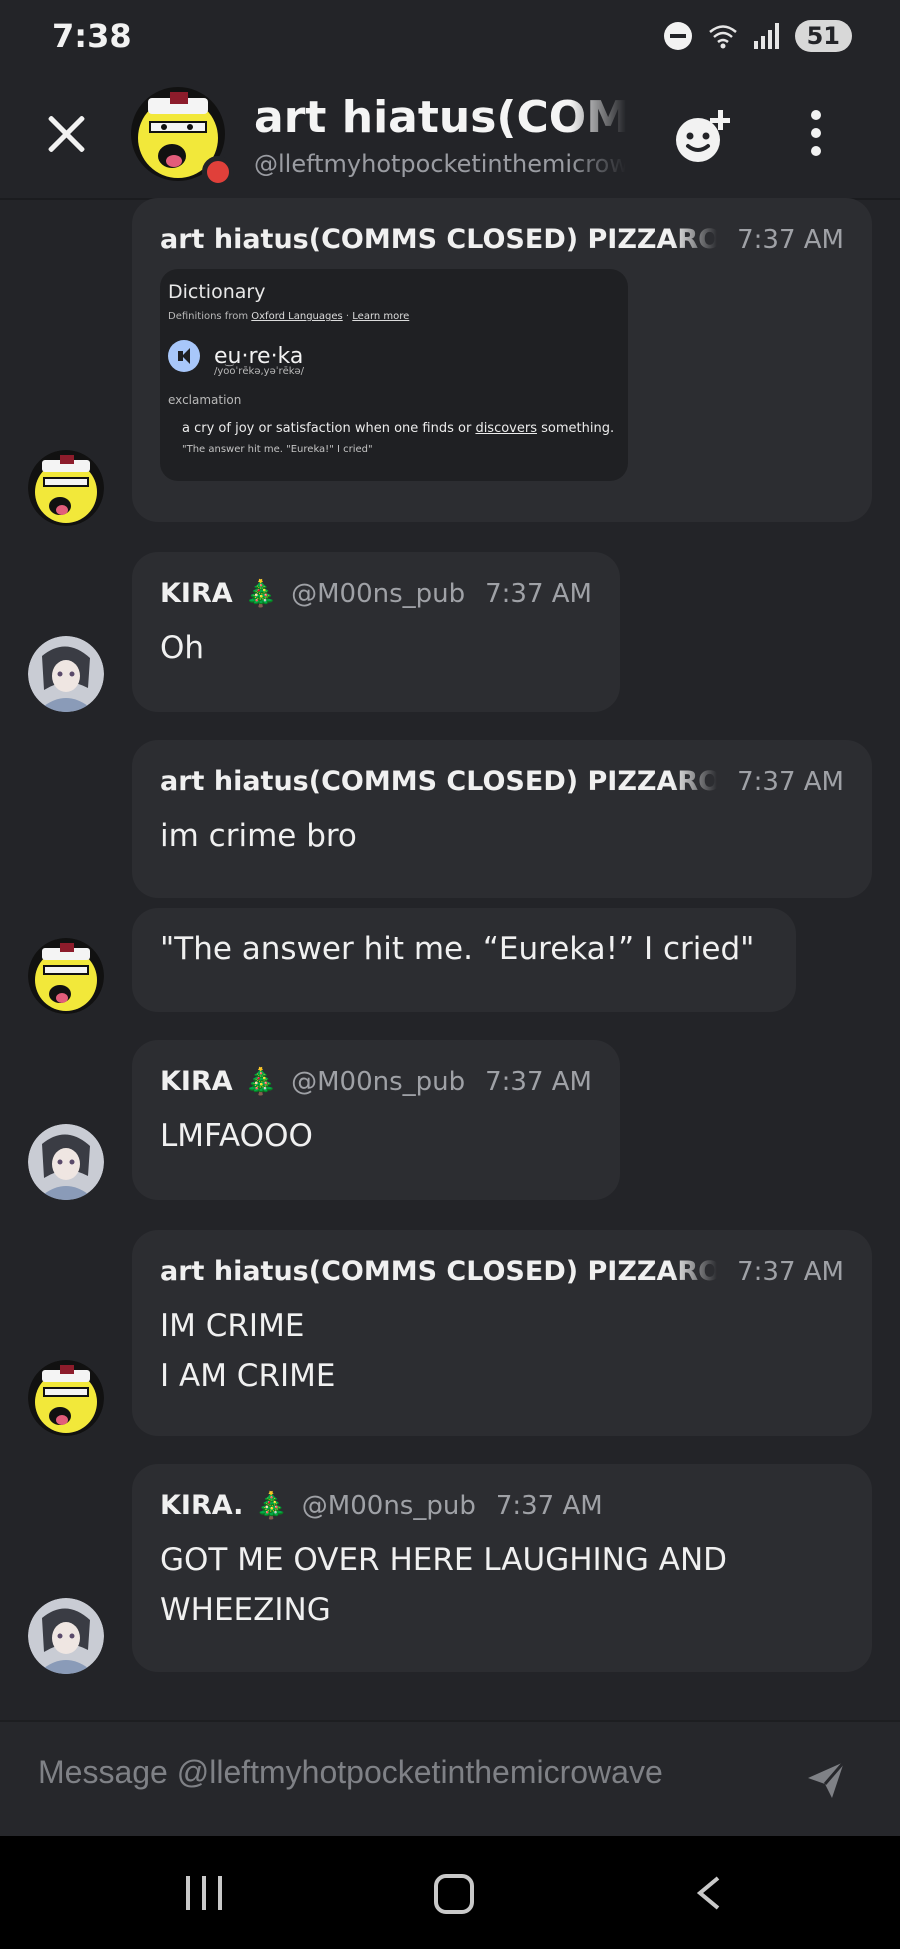 The height and width of the screenshot is (1949, 900). I want to click on message-composer, so click(450, 1778).